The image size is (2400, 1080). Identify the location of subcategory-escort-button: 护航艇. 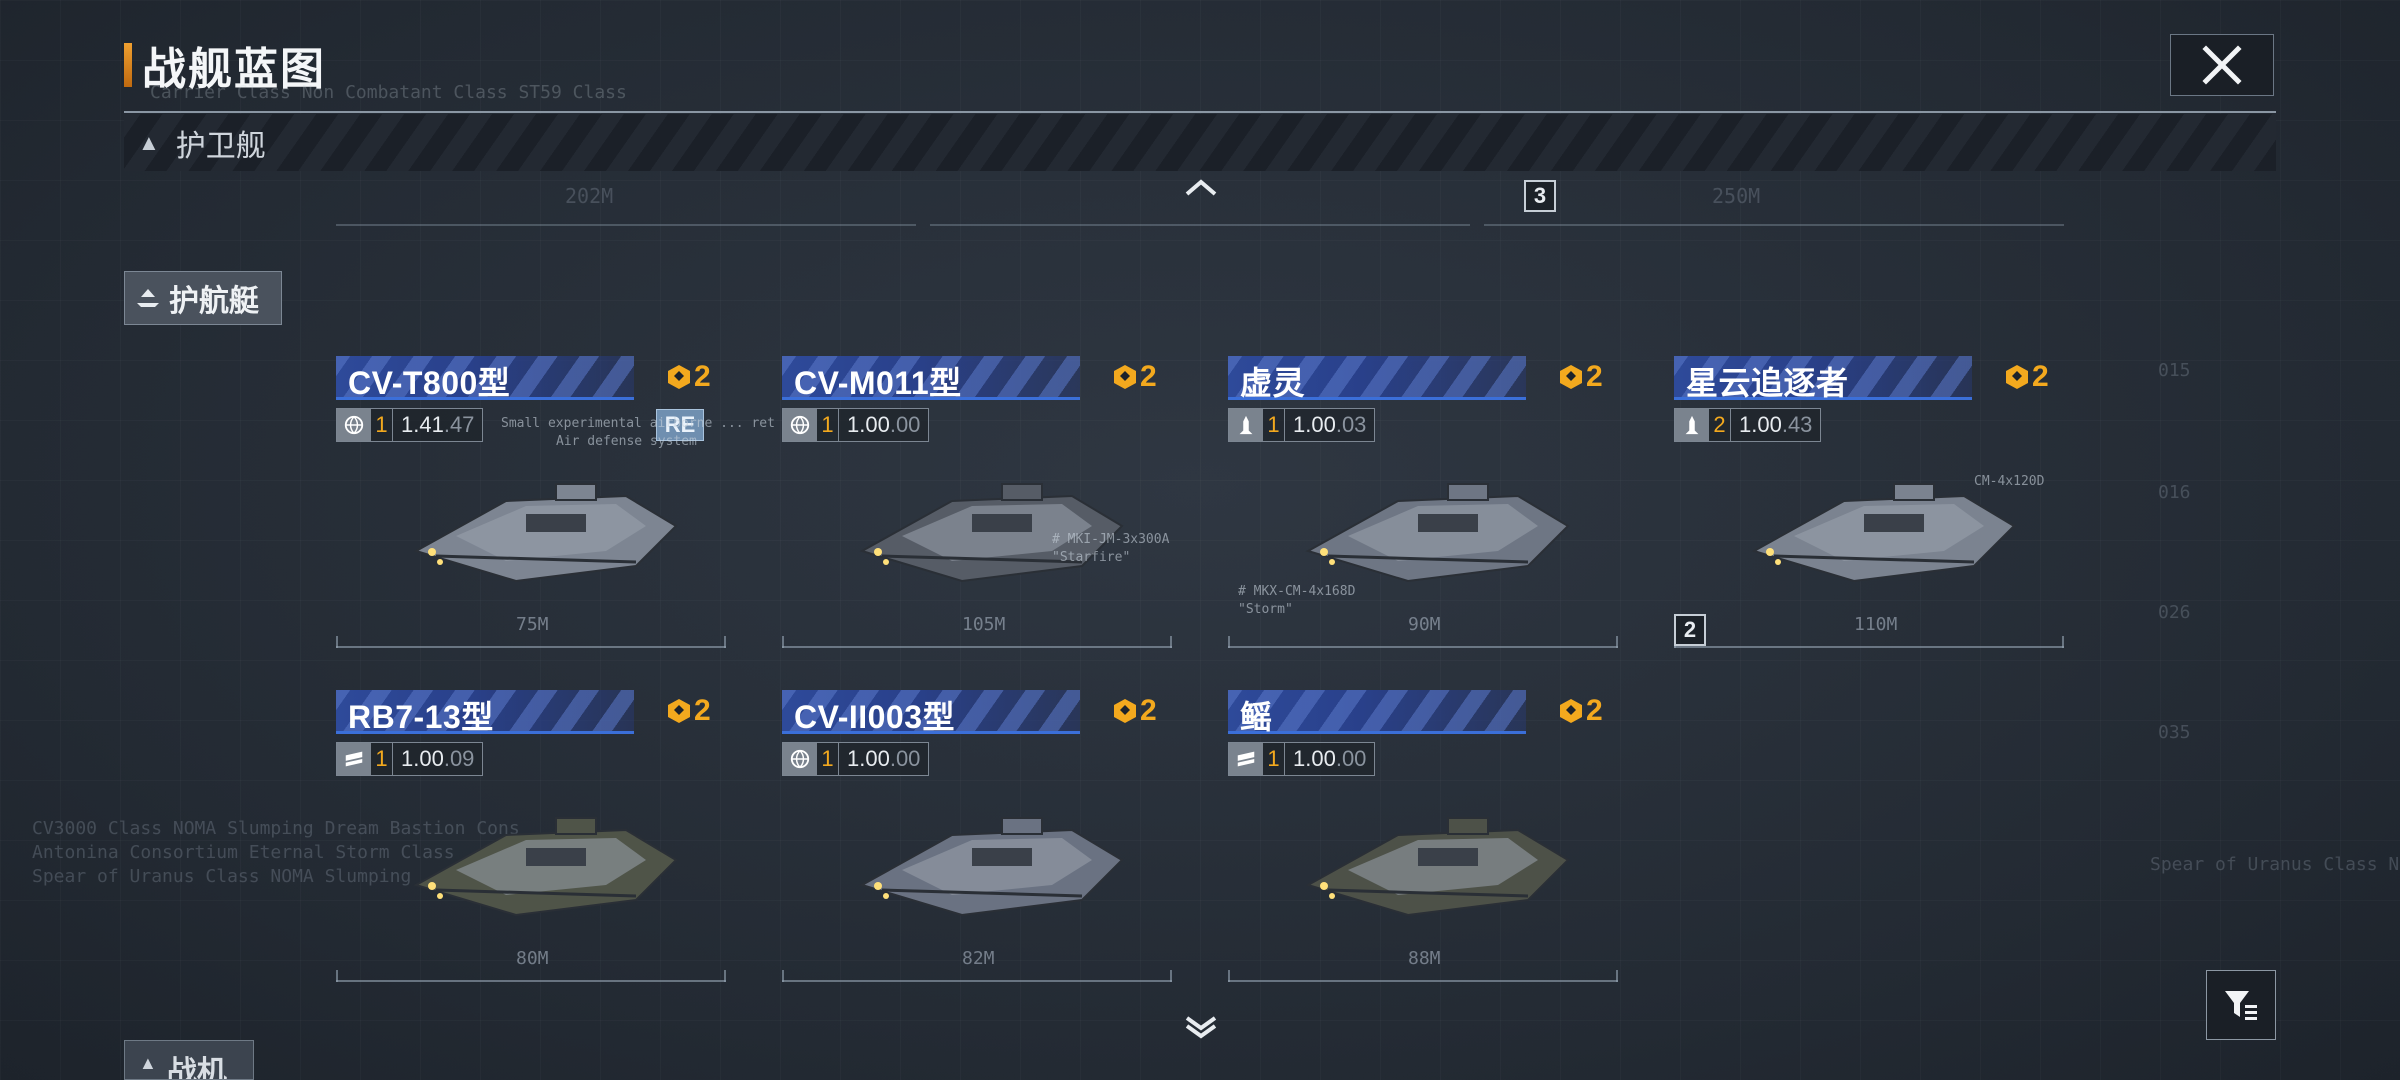
(203, 298).